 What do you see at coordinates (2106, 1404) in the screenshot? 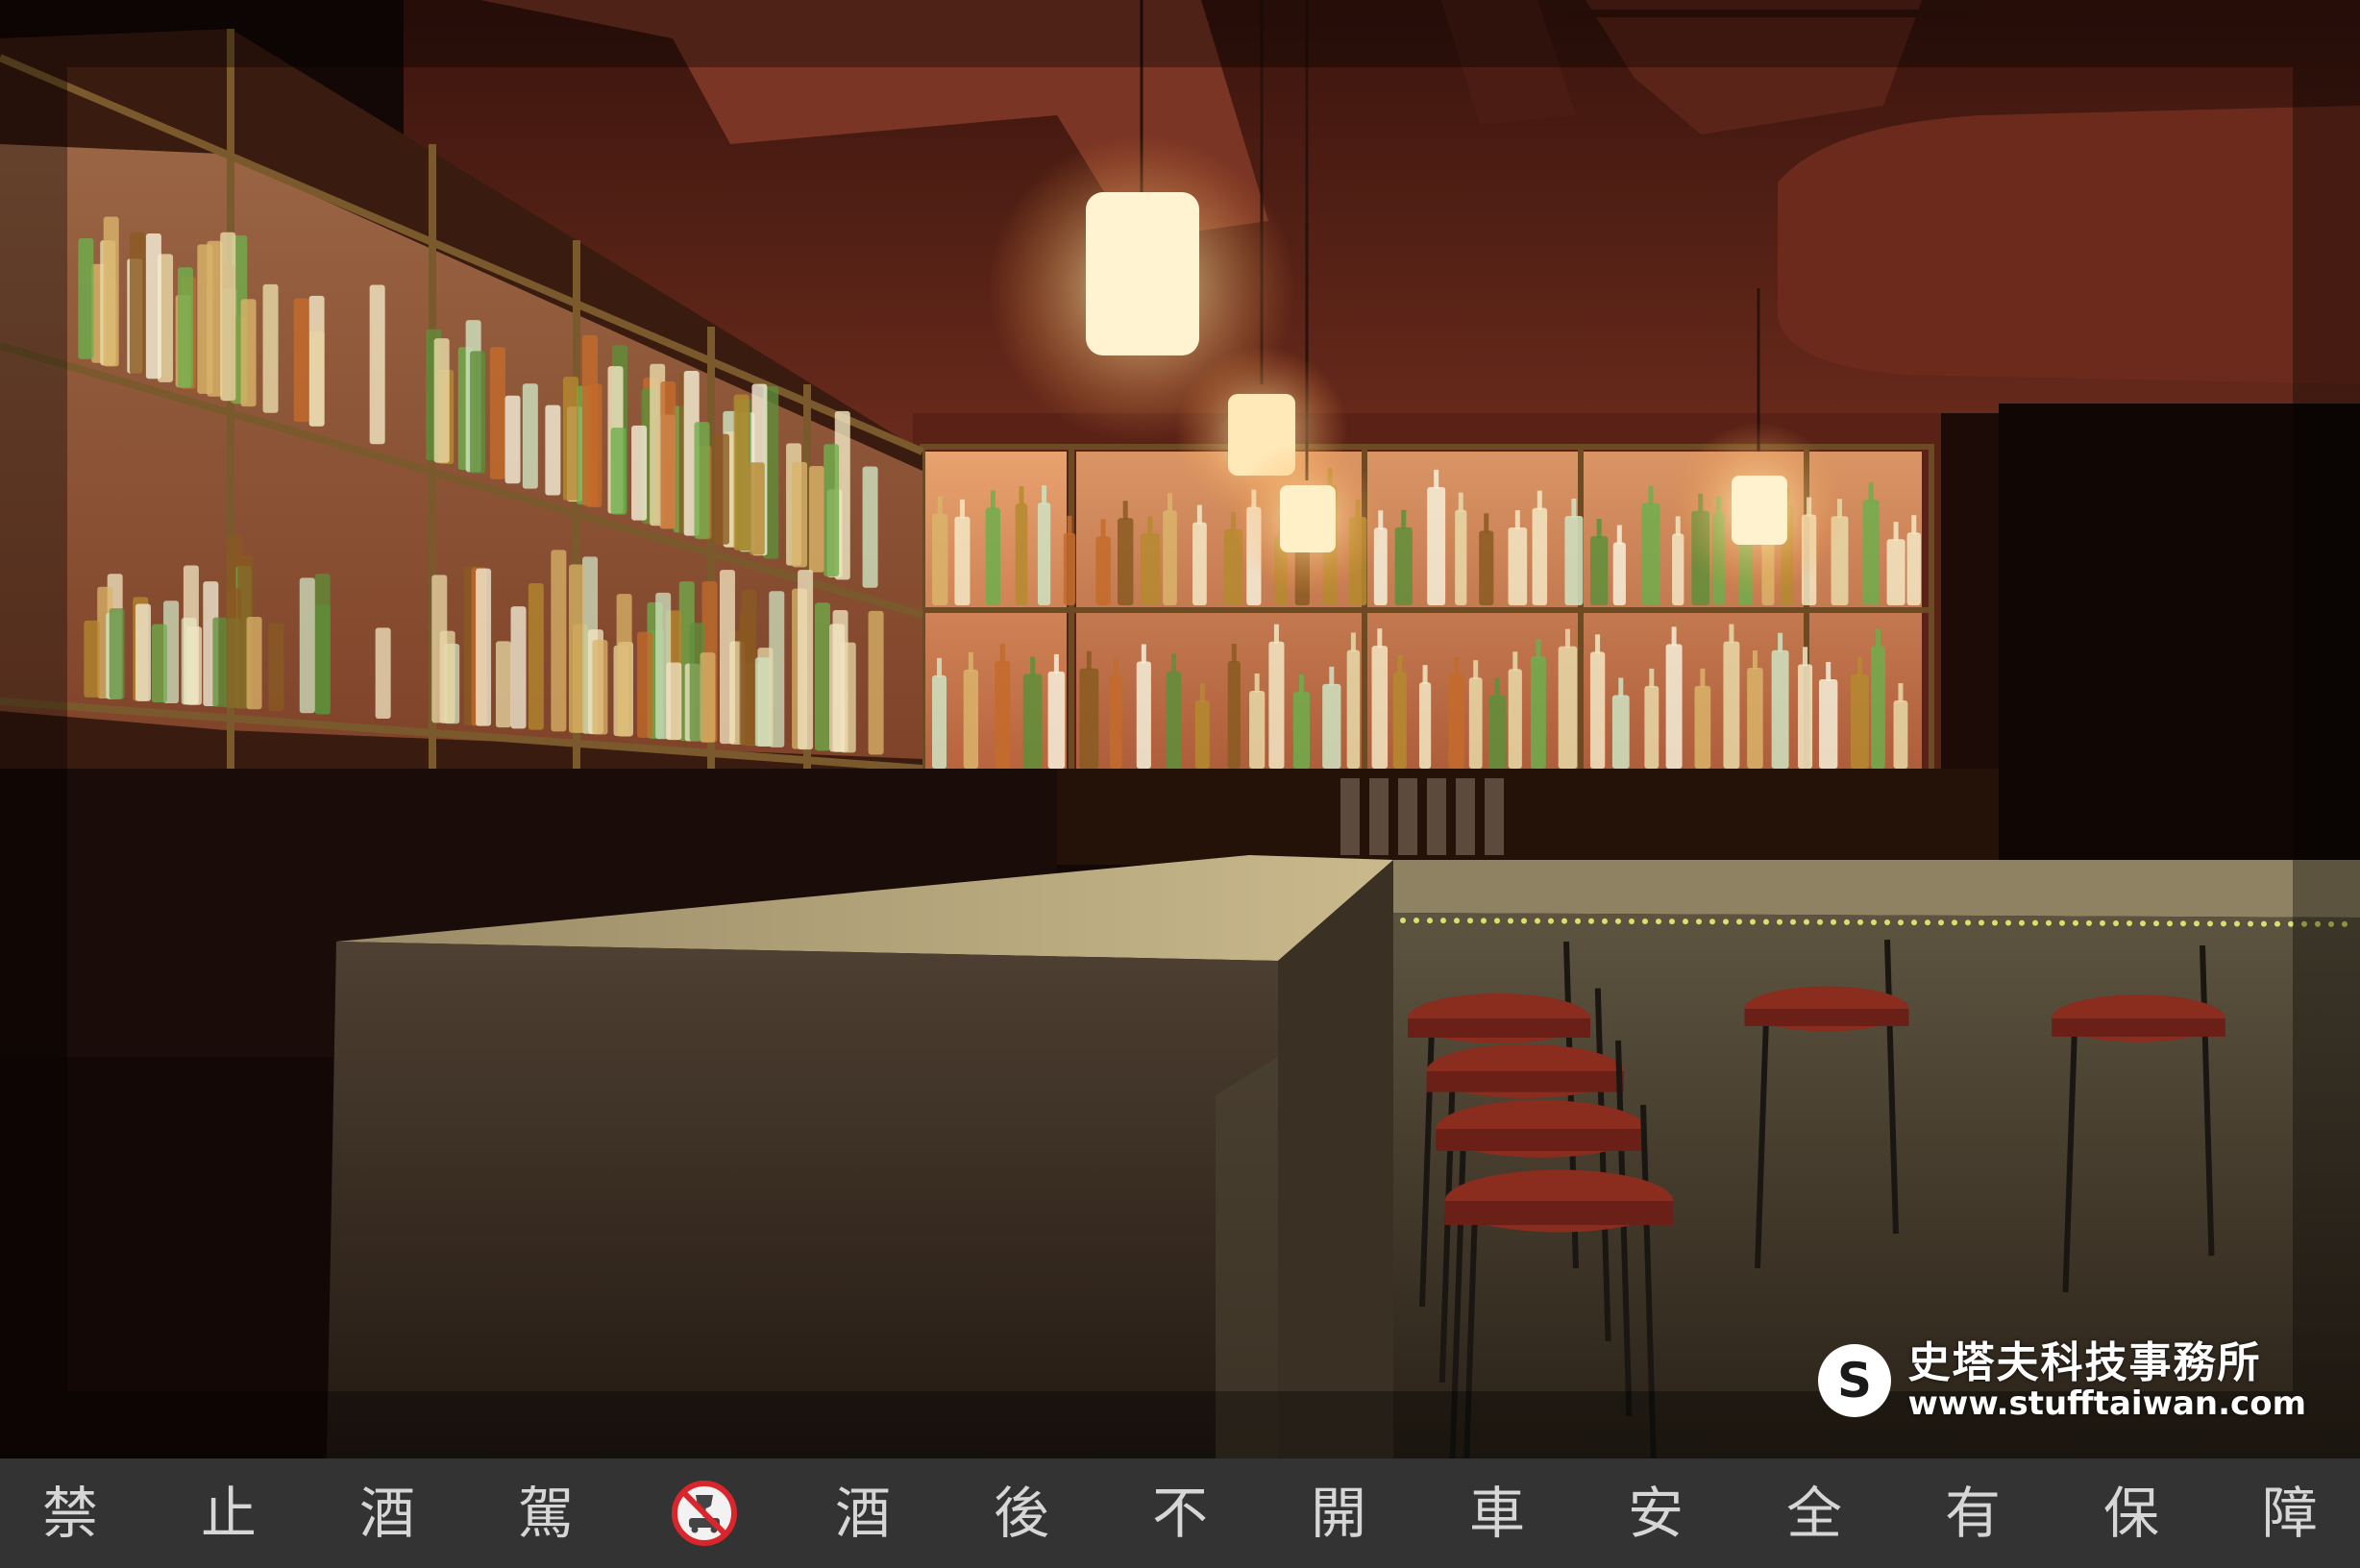
I see `watermark-url: www.stufftaiwan.com` at bounding box center [2106, 1404].